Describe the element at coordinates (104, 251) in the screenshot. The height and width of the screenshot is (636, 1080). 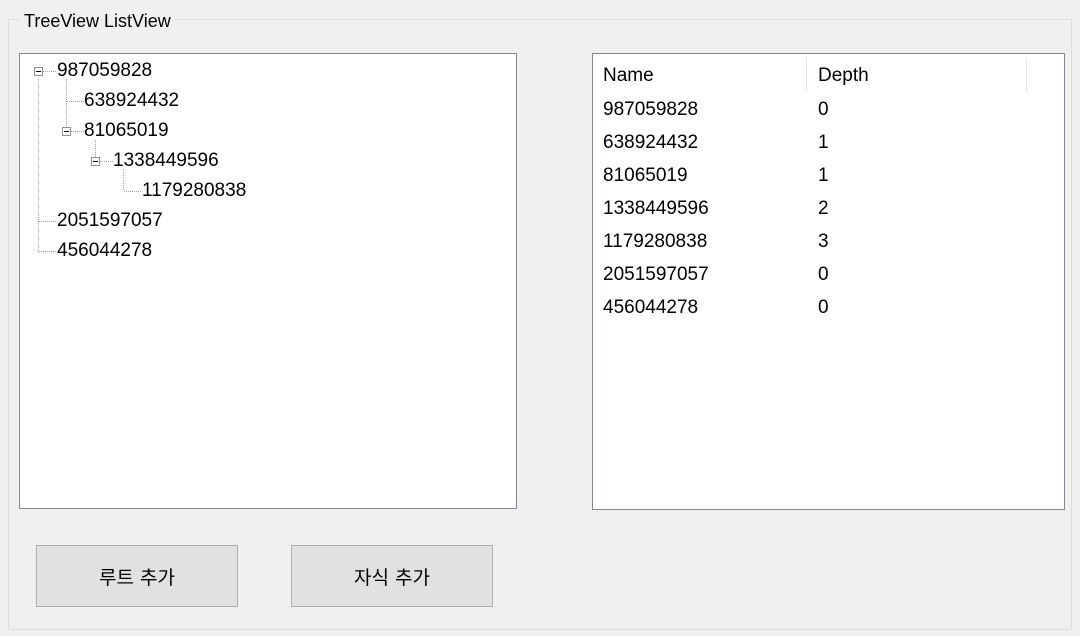
I see `tree-node-6: 456044278` at that location.